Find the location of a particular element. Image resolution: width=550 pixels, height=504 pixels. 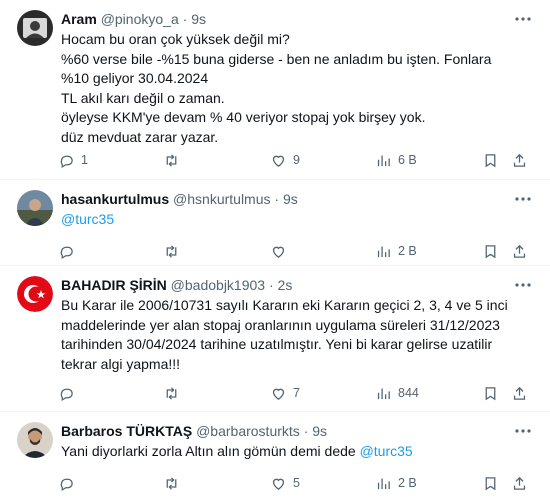

tweet-header: hasankurtulmus @hsnkurtulmus · 9s is located at coordinates (179, 199).